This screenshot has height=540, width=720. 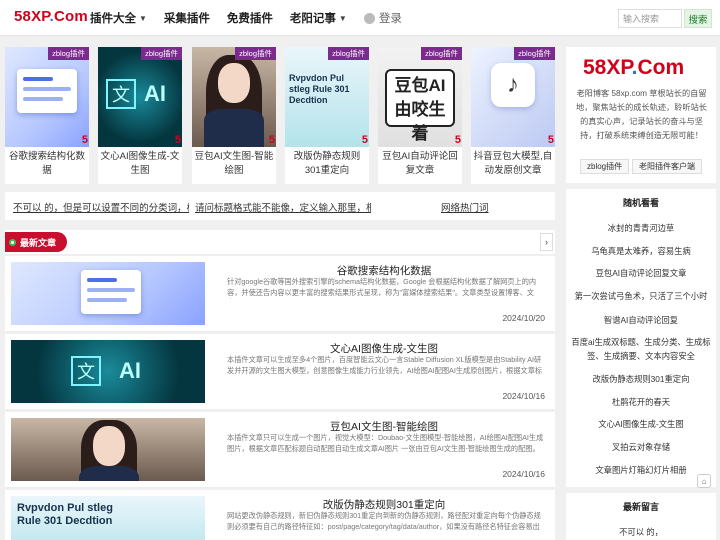 What do you see at coordinates (641, 349) in the screenshot?
I see `random-item: 百度ai生成双标题、生成分类、生成标签、生成摘要、文本内容安全` at bounding box center [641, 349].